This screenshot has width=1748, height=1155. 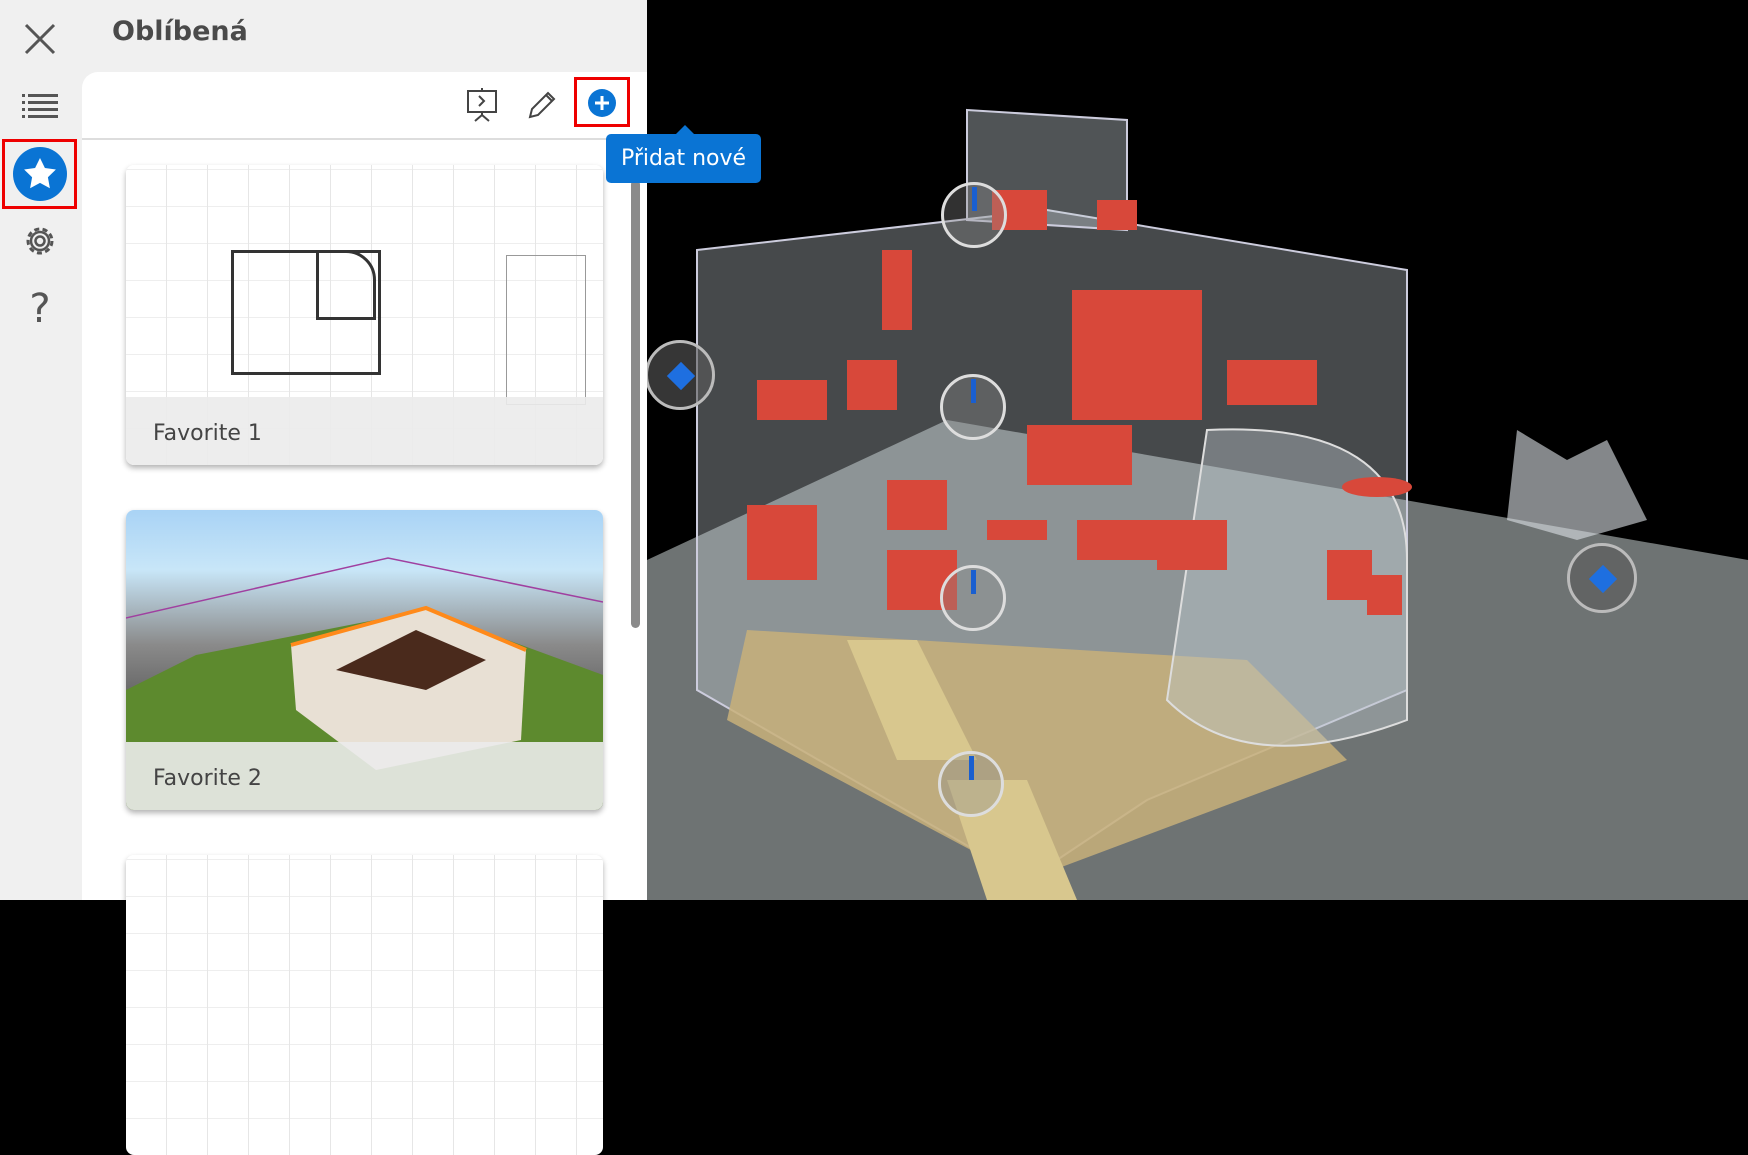 I want to click on favorite-label: Favorite 1, so click(x=364, y=431).